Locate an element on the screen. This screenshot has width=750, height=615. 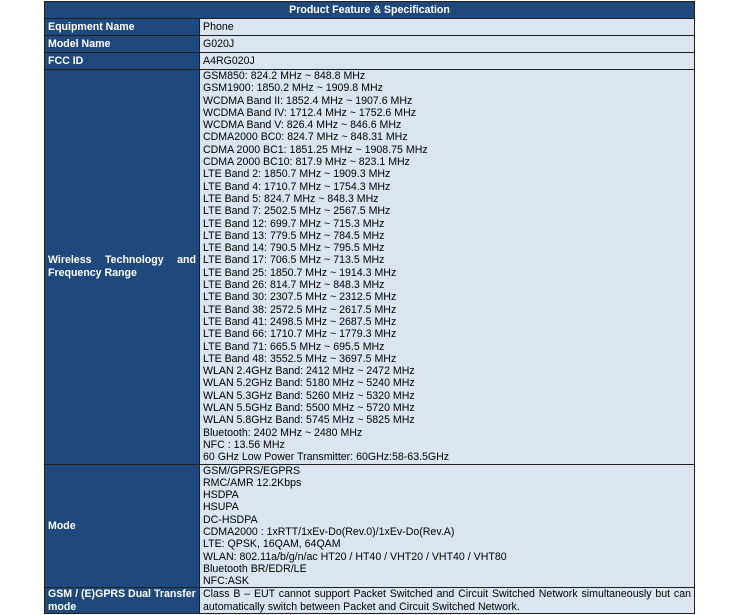
wireless-line: LTE Band 14: 790.5 MHz ~ 795.5 MHz is located at coordinates (294, 248).